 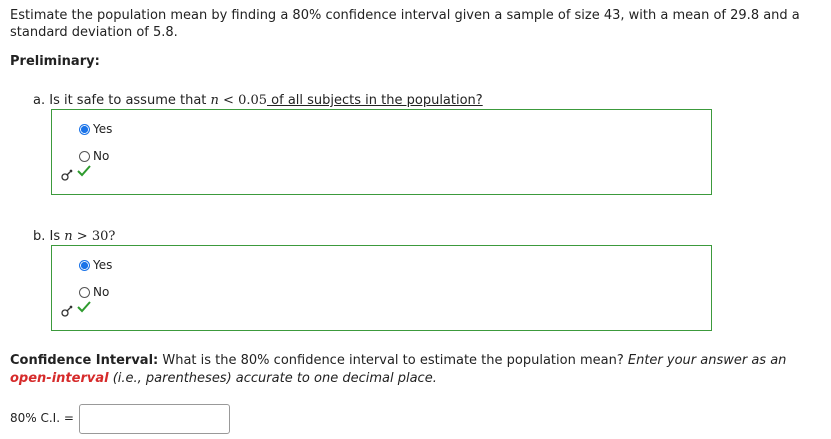 What do you see at coordinates (59, 378) in the screenshot?
I see `ci-highlight: open-interval` at bounding box center [59, 378].